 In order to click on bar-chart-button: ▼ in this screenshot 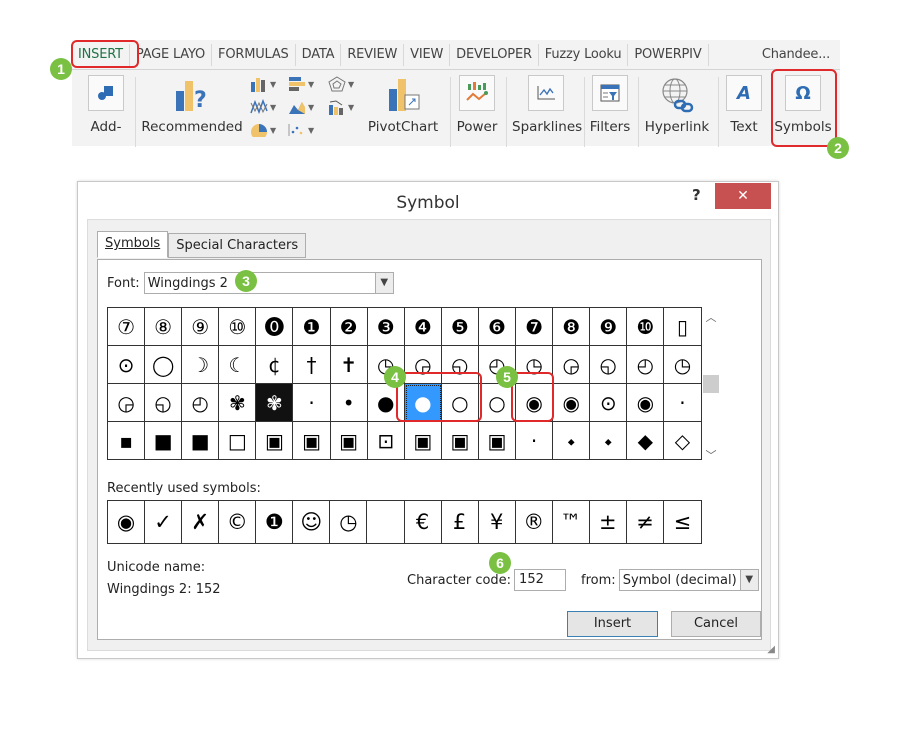, I will do `click(301, 84)`.